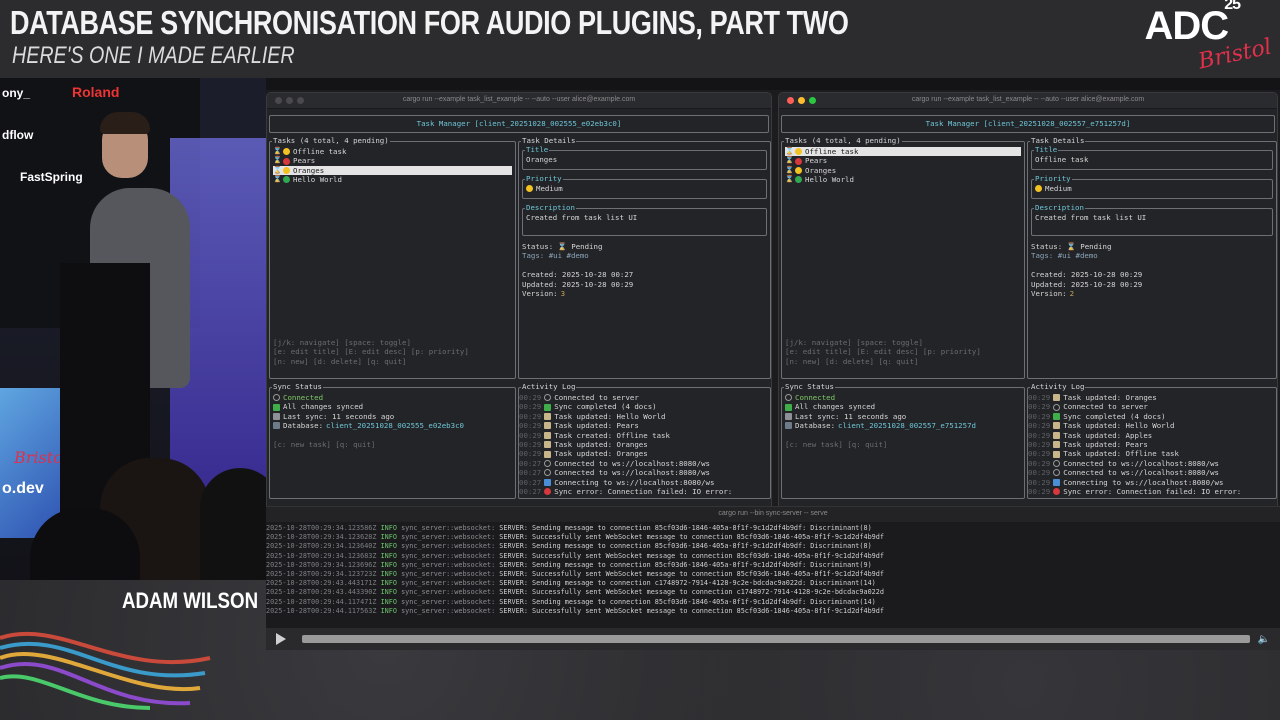 The height and width of the screenshot is (720, 1280). What do you see at coordinates (1105, 407) in the screenshot?
I see `log-text: Connected to server` at bounding box center [1105, 407].